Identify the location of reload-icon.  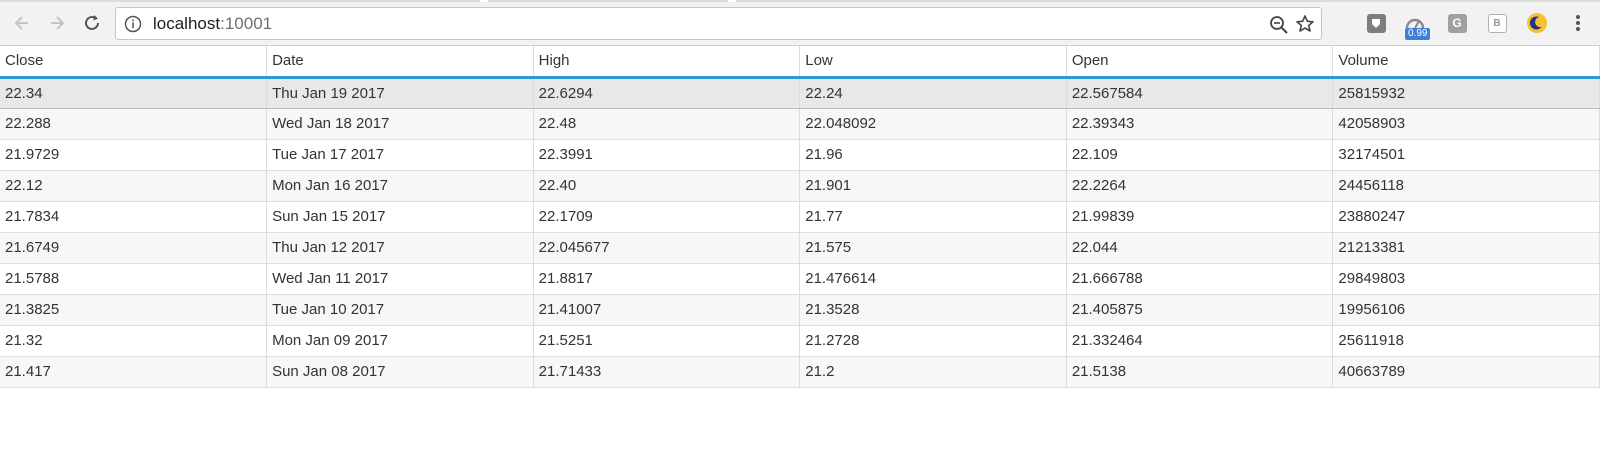
(92, 22).